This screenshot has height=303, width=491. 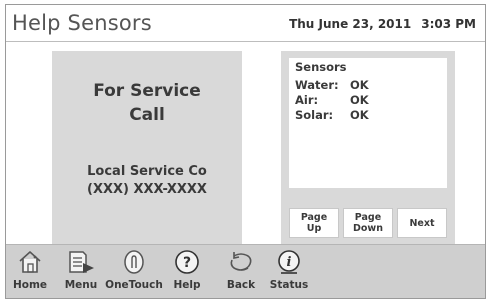 I want to click on sensor-row-water: Water: OK, so click(x=368, y=85).